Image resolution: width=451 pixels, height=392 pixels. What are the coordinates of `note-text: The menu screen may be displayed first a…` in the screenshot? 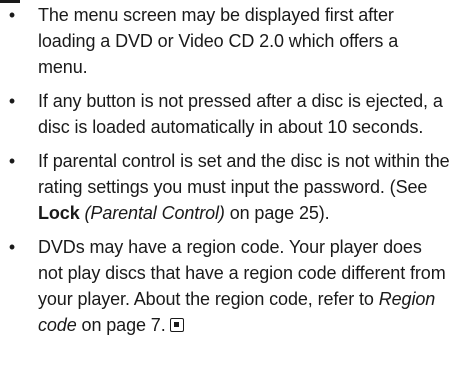 It's located at (218, 41).